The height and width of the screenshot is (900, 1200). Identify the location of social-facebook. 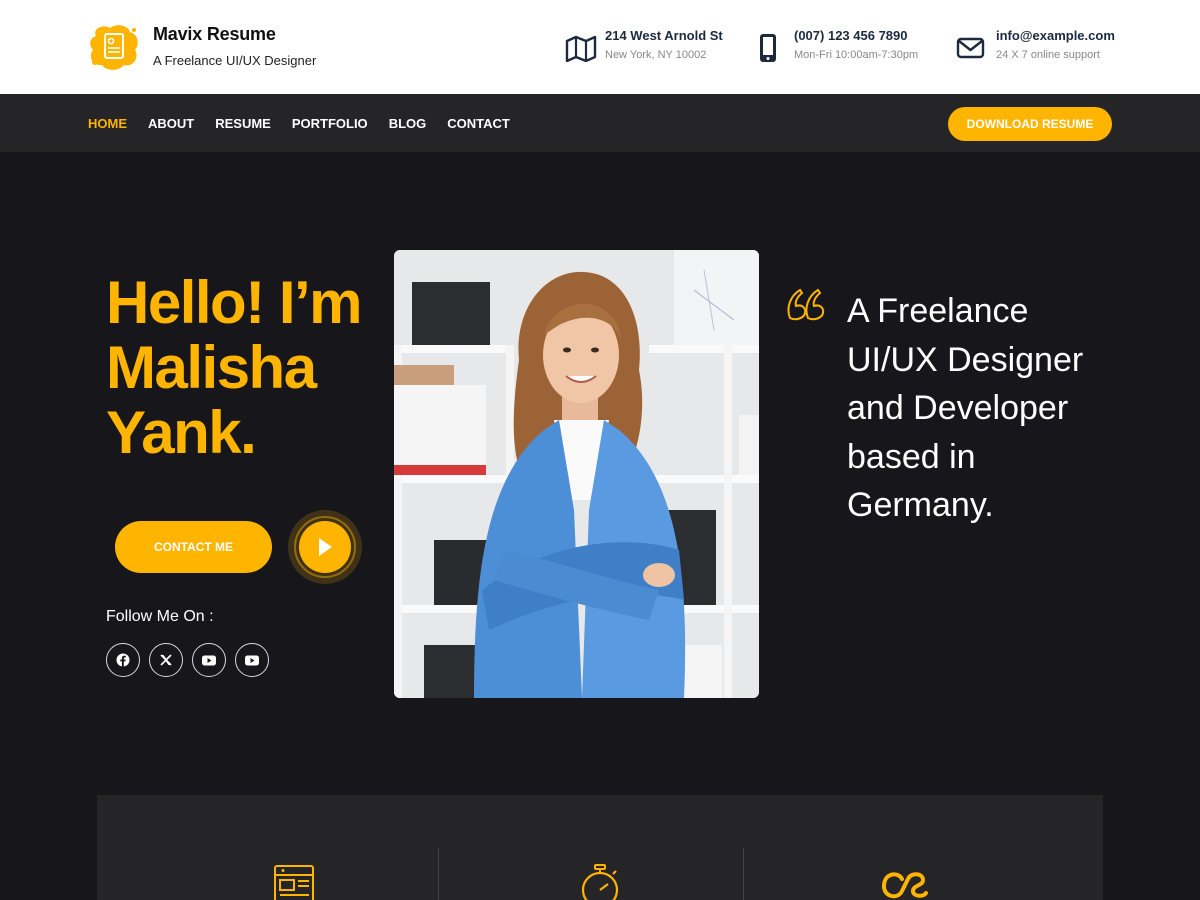
(123, 660).